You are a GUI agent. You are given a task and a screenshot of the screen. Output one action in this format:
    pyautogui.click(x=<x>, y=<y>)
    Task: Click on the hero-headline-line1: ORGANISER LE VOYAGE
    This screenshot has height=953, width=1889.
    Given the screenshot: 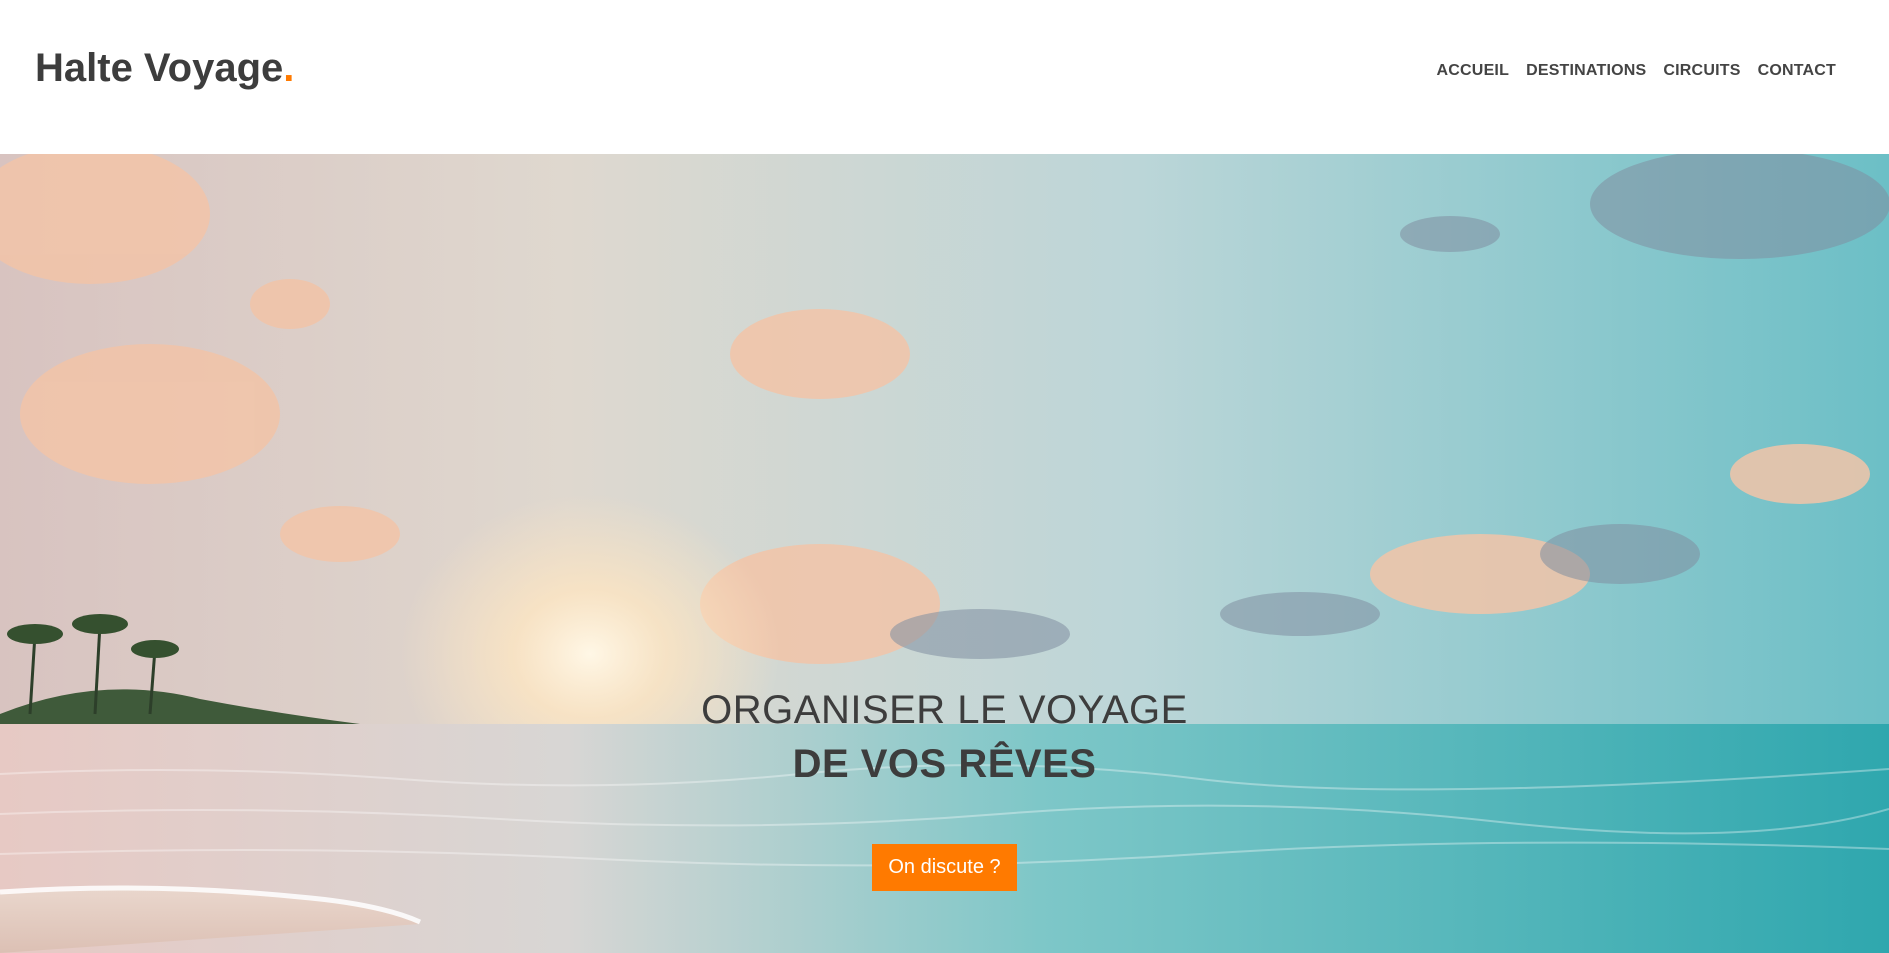 What is the action you would take?
    pyautogui.click(x=944, y=710)
    